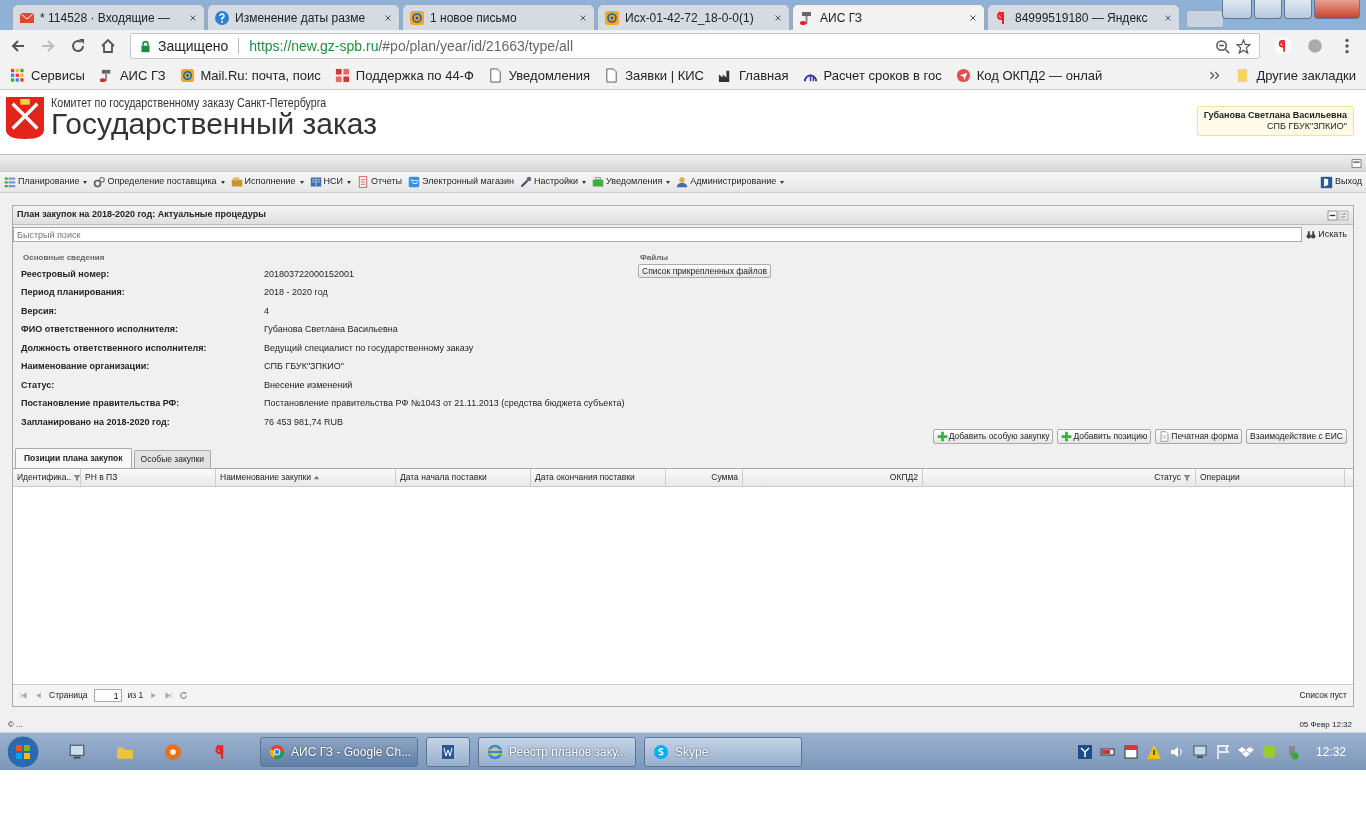  What do you see at coordinates (1237, 9) in the screenshot?
I see `profile-button` at bounding box center [1237, 9].